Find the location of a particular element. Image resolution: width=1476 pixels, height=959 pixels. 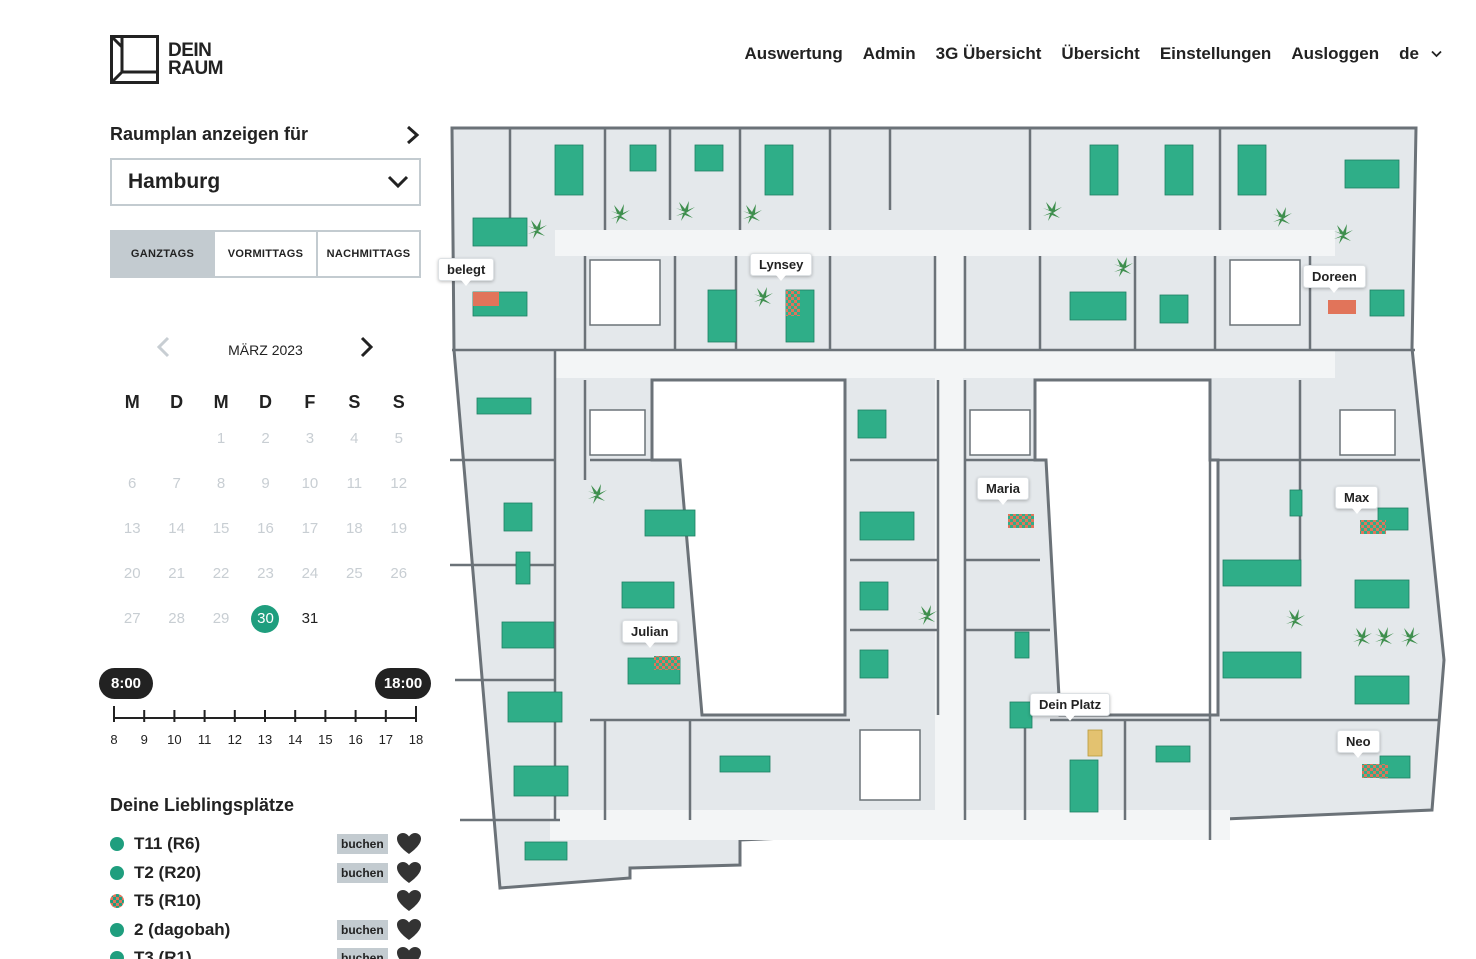

calendar-weekday: D is located at coordinates (265, 402).